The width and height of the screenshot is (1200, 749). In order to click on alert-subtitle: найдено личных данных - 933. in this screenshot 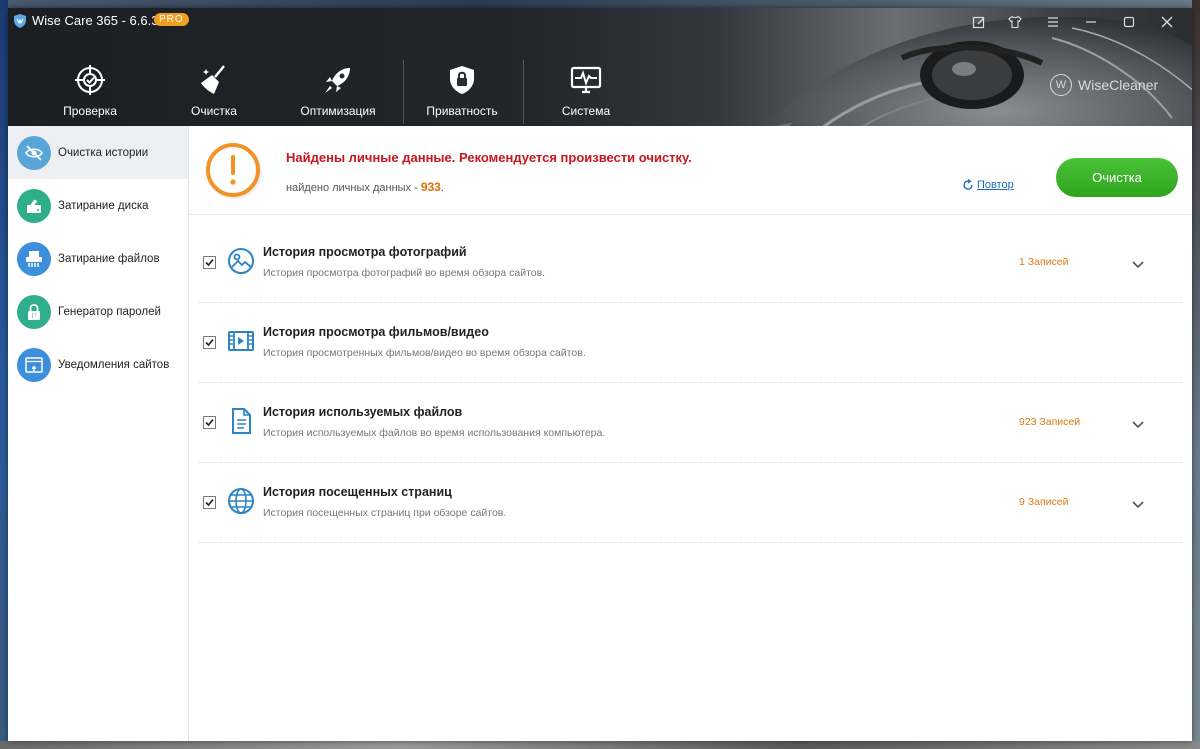, I will do `click(365, 187)`.